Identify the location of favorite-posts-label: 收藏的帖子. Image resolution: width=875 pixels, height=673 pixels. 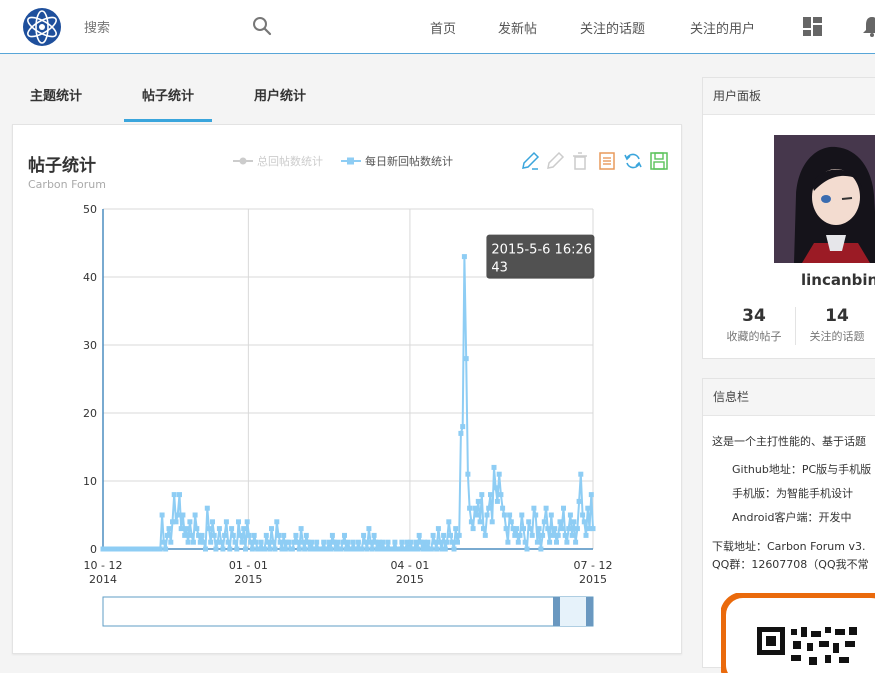
(754, 336).